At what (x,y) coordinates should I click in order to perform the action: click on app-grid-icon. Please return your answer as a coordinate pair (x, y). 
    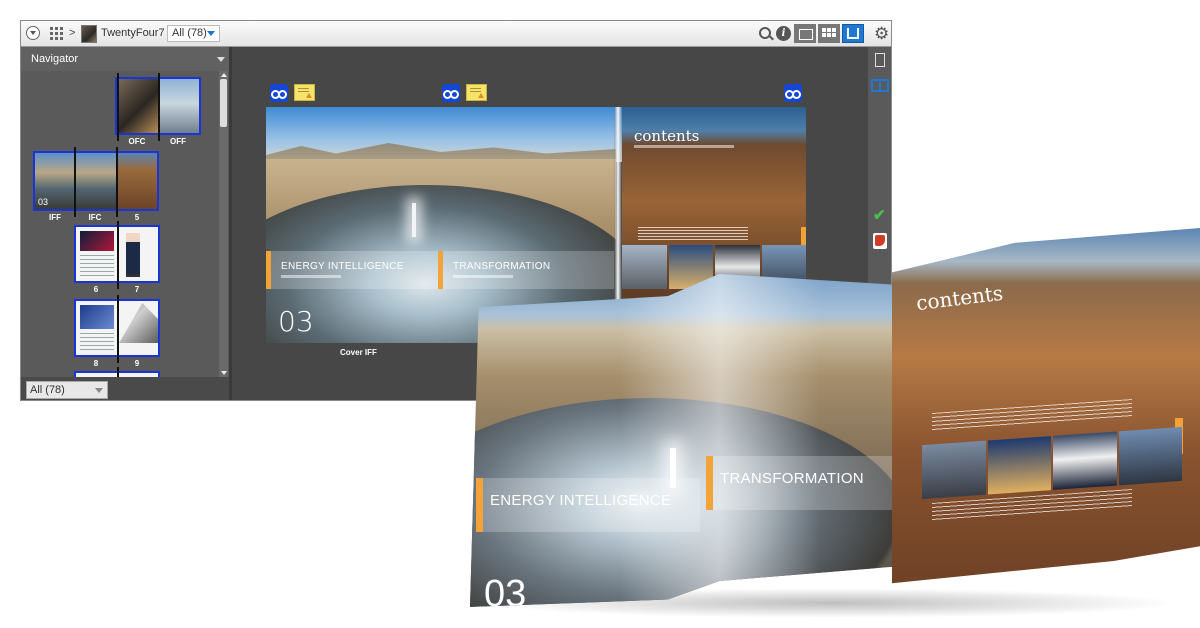
    Looking at the image, I should click on (56, 33).